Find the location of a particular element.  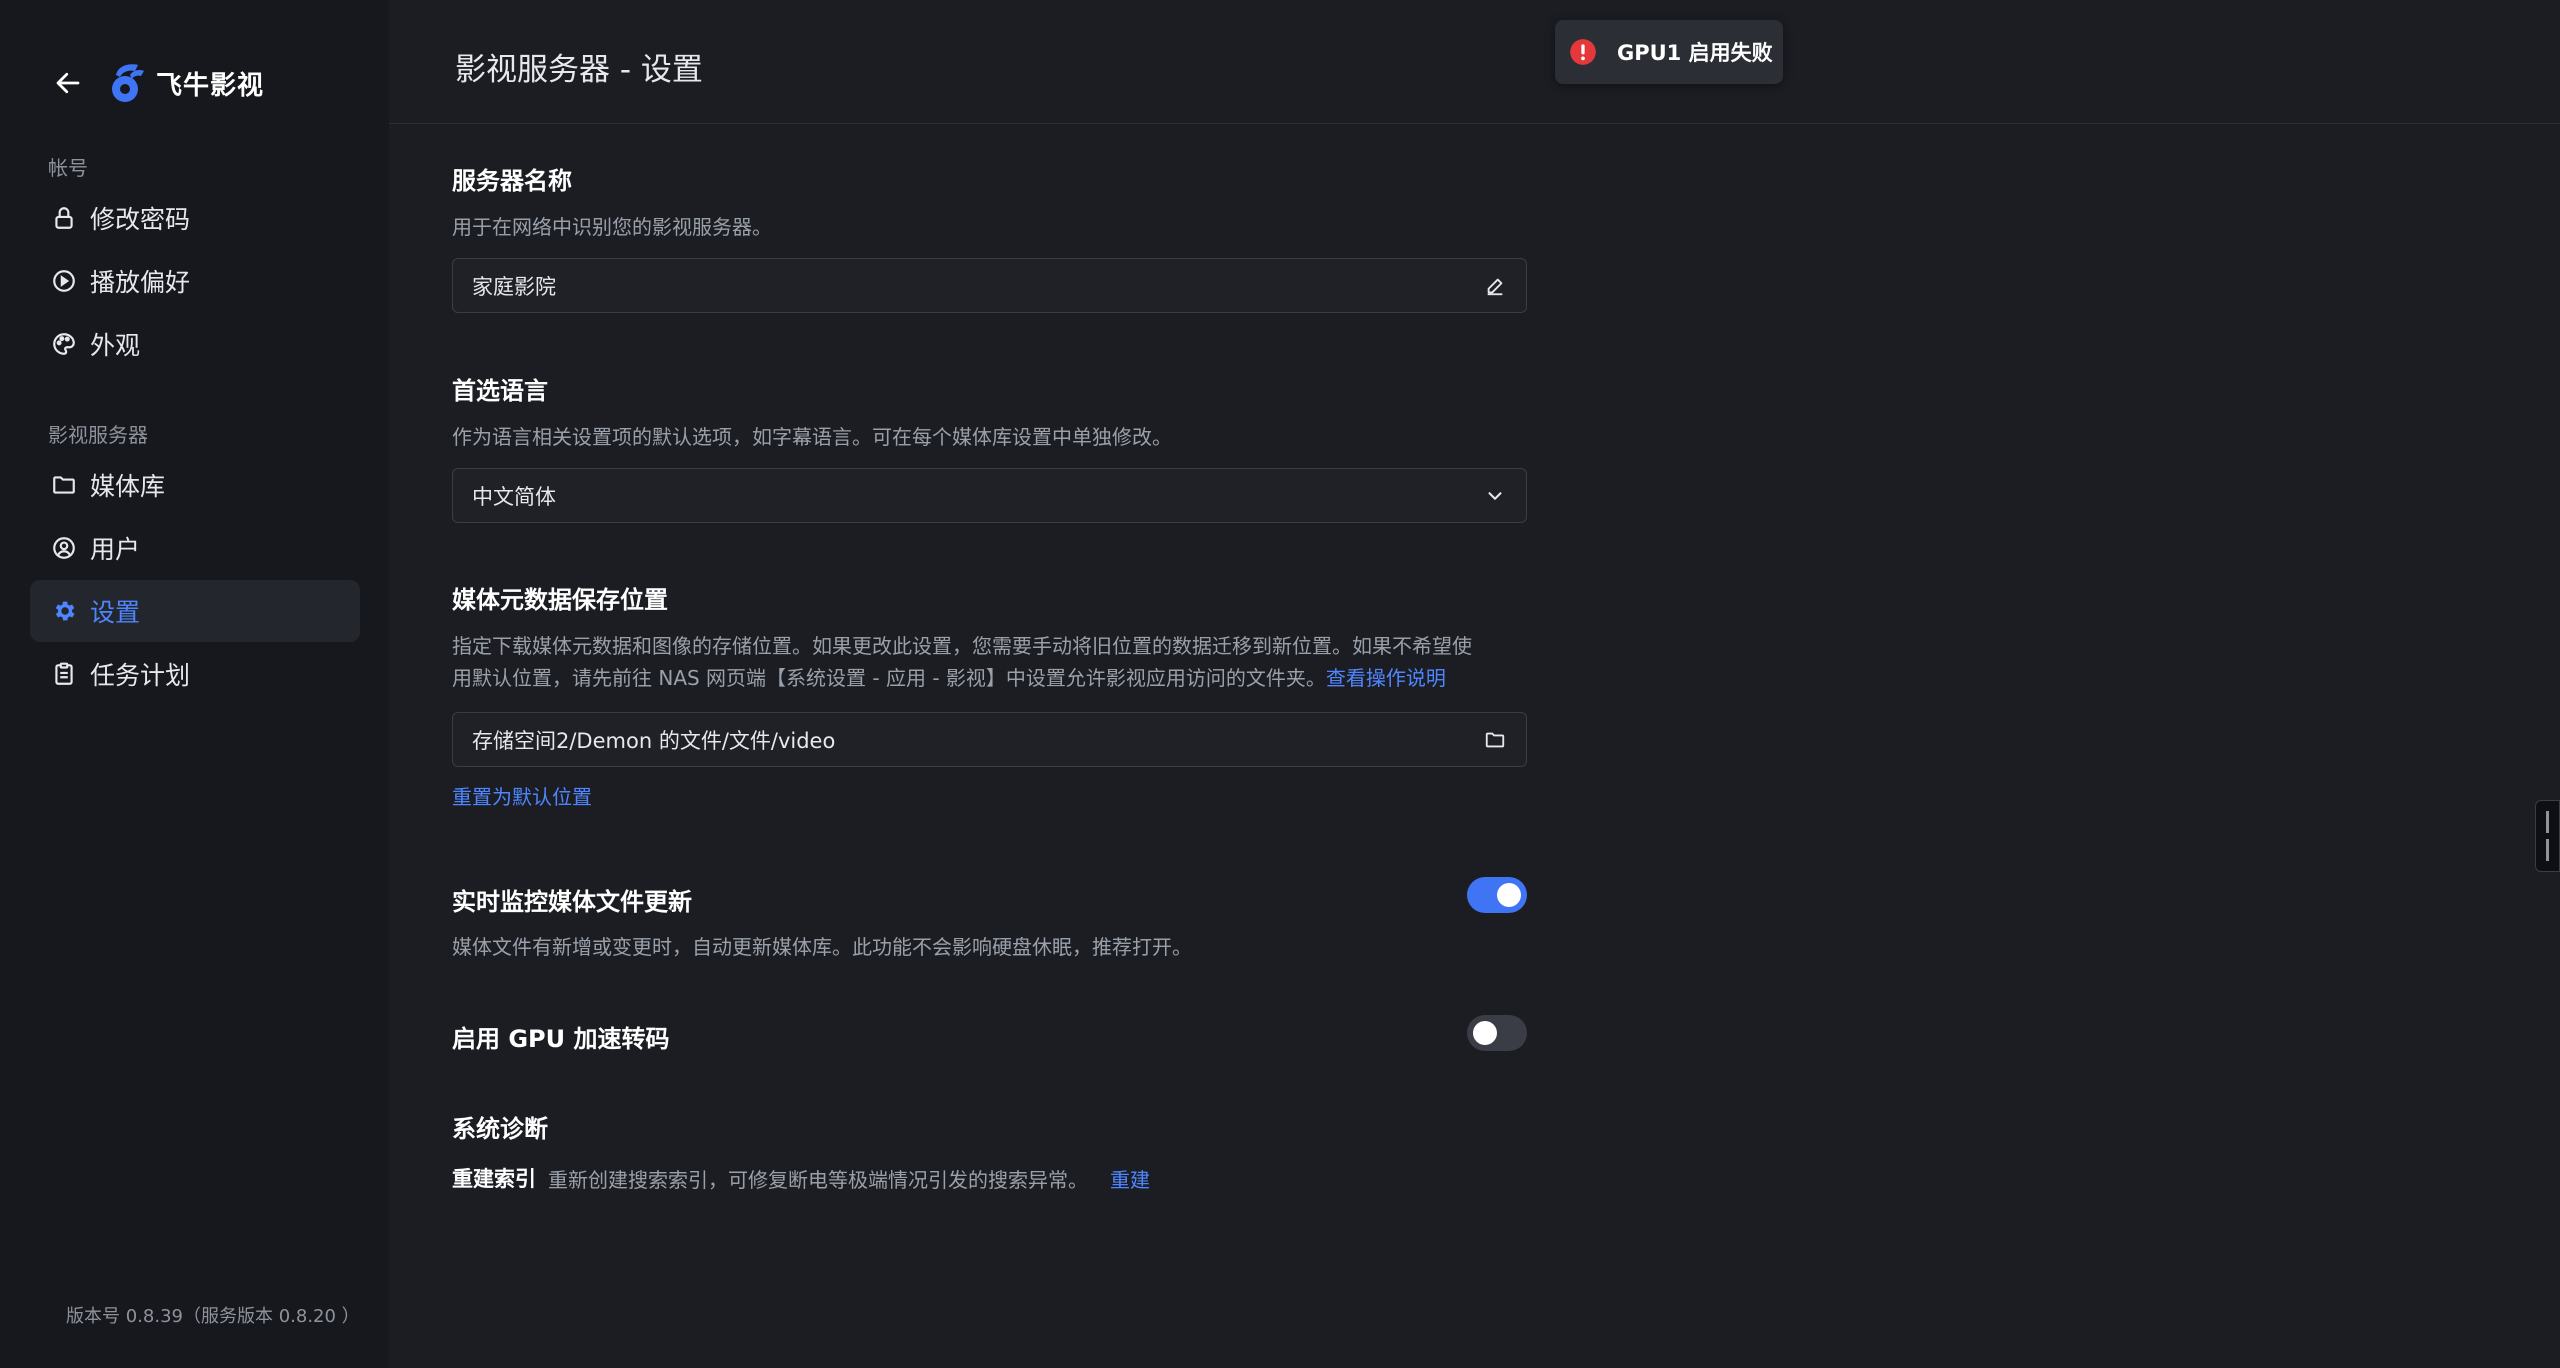

section-label-account: 帐号 is located at coordinates (68, 168).